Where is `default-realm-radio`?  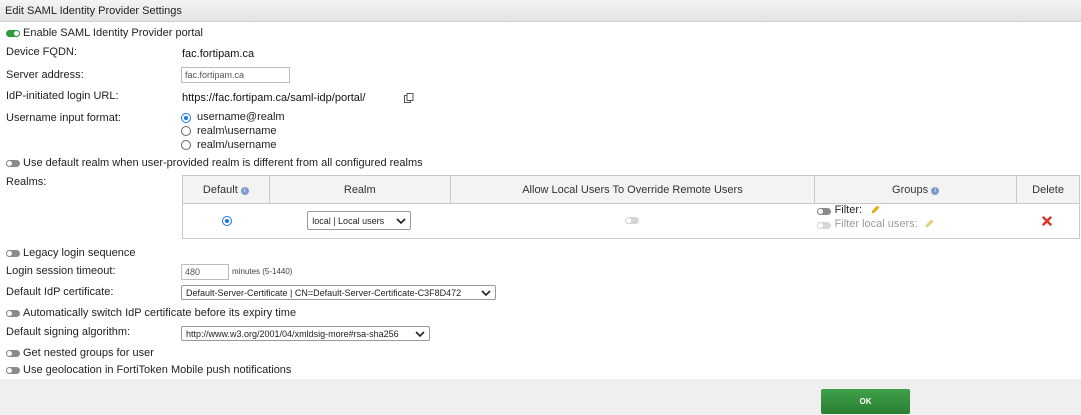
default-realm-radio is located at coordinates (227, 221).